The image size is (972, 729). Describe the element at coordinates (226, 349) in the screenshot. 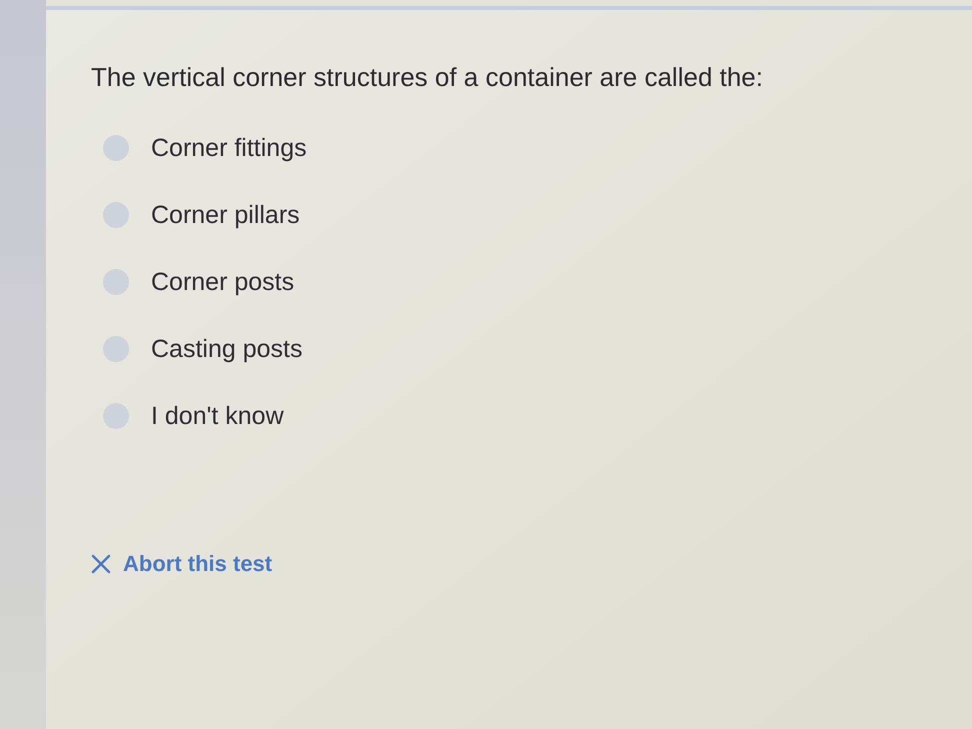

I see `option-label: Casting posts` at that location.